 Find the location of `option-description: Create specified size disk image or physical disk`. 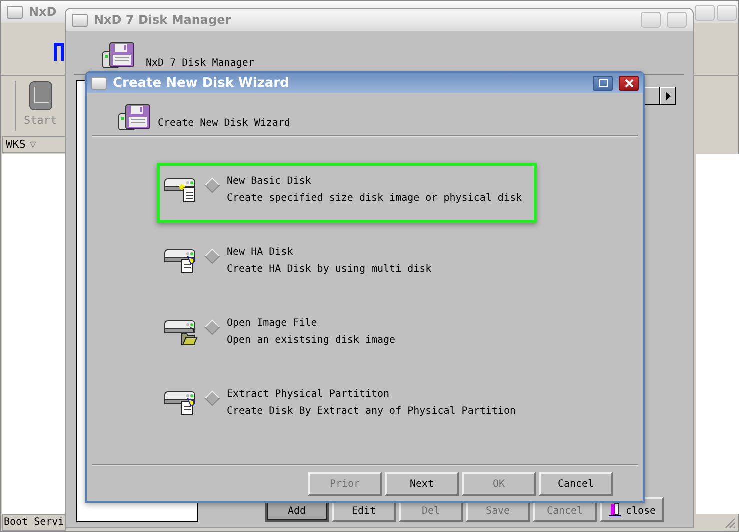

option-description: Create specified size disk image or physical disk is located at coordinates (374, 198).